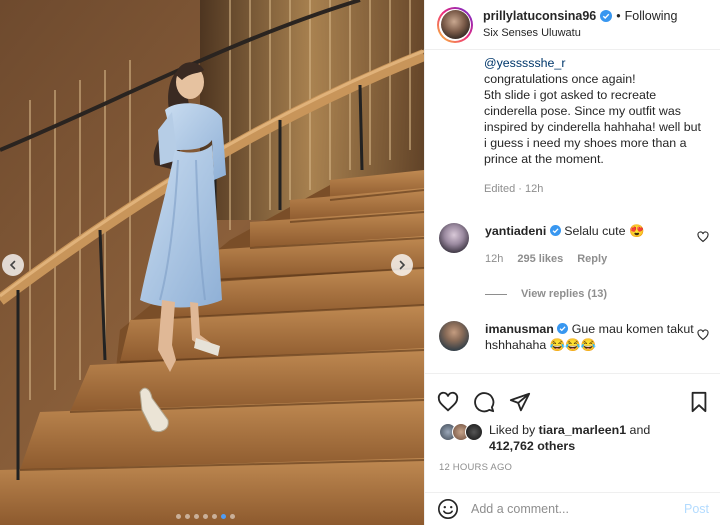  What do you see at coordinates (577, 509) in the screenshot?
I see `add-comment-input` at bounding box center [577, 509].